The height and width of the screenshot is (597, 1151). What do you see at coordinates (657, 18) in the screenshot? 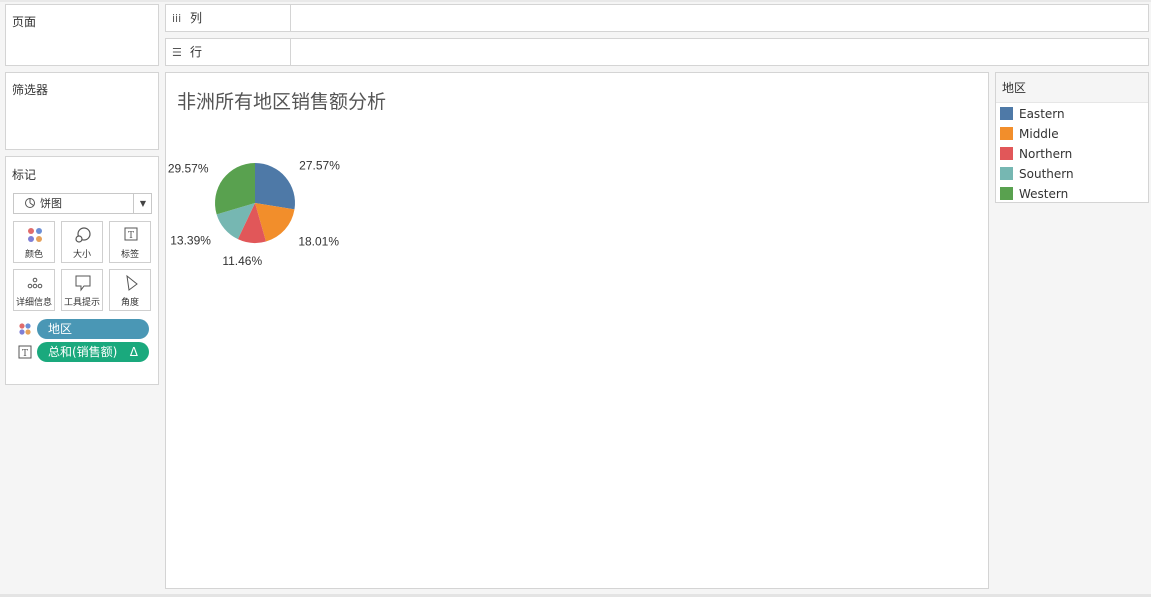
I see `columns-shelf: iii 列` at bounding box center [657, 18].